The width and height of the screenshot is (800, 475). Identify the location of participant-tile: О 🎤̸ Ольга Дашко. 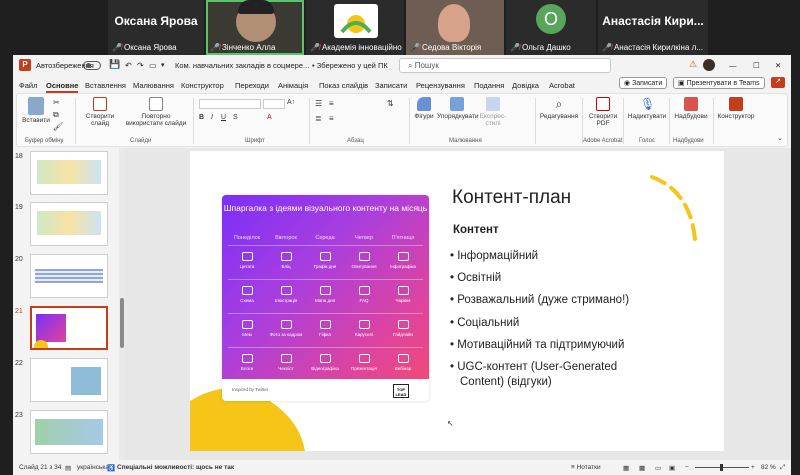
(551, 27).